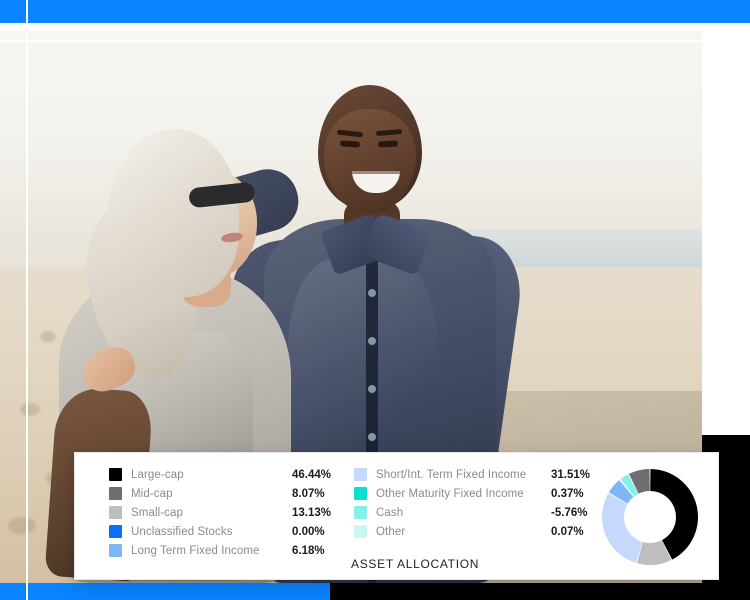  What do you see at coordinates (391, 531) in the screenshot?
I see `legend-label: Other` at bounding box center [391, 531].